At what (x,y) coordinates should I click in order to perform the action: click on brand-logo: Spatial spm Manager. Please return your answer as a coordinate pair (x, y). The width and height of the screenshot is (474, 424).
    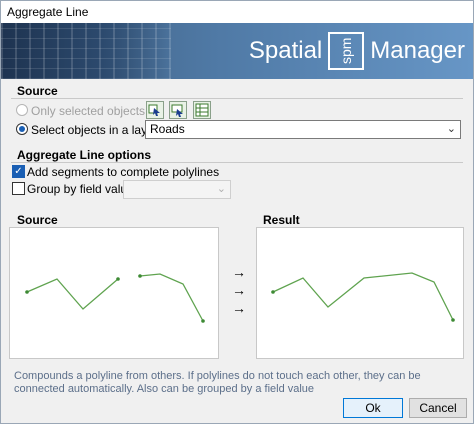
    Looking at the image, I should click on (357, 51).